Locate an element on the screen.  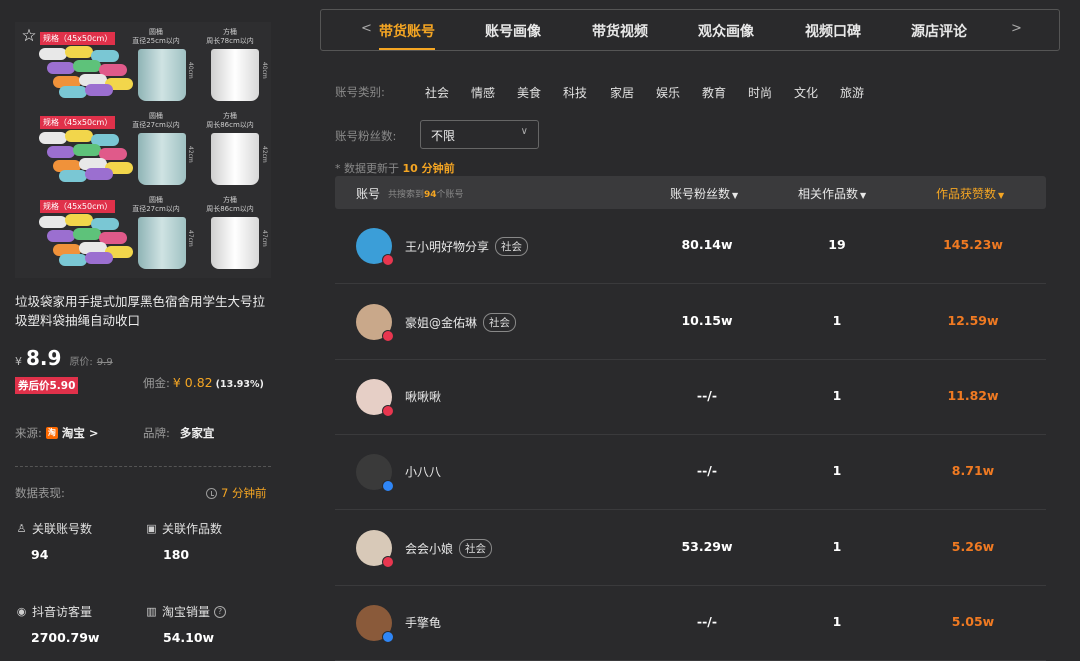
category-option: 旅游 is located at coordinates (852, 92).